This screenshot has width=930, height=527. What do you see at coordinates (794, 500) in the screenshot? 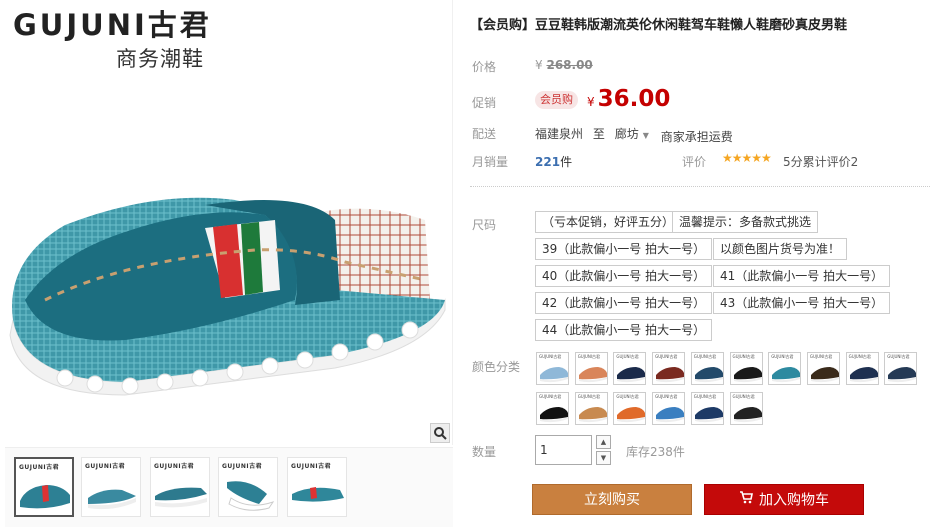
I see `add-to-cart-label: 加入购物车` at bounding box center [794, 500].